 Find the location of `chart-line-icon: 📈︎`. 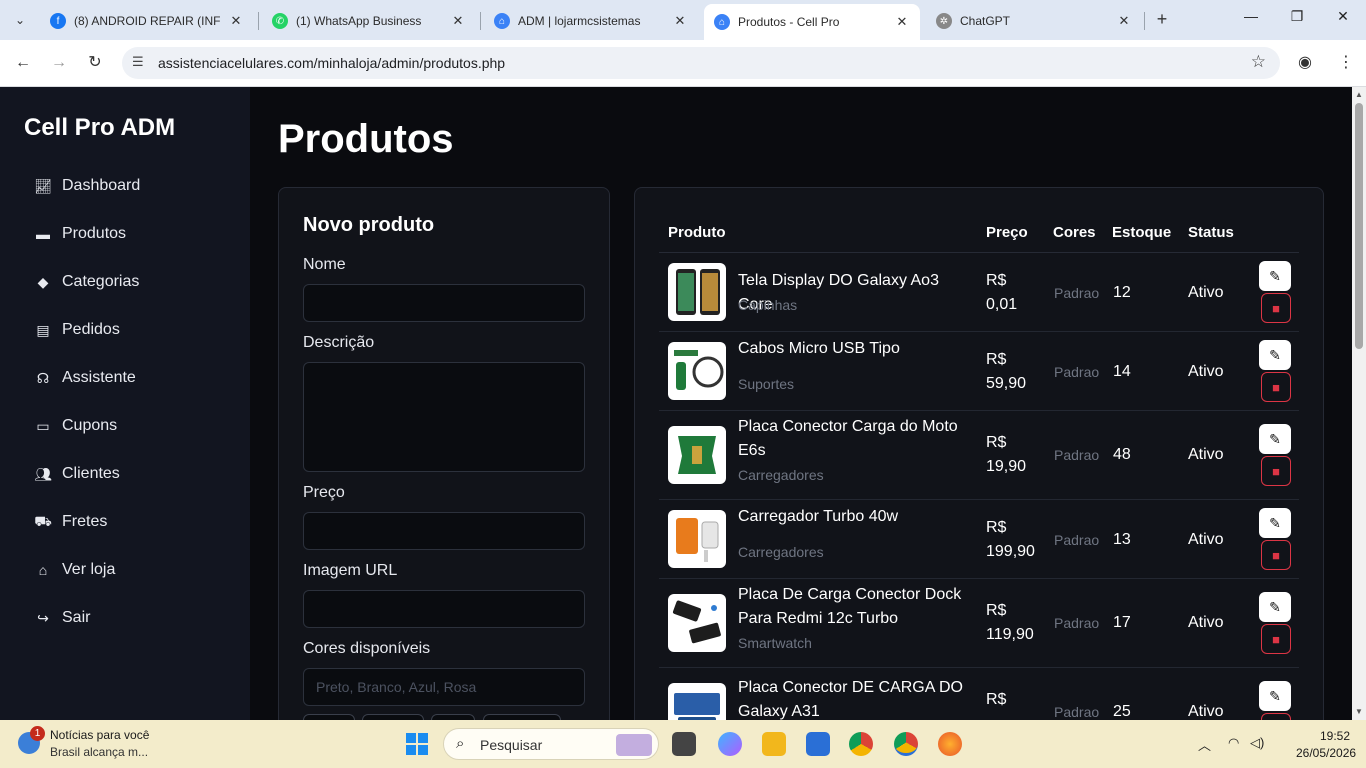

chart-line-icon: 📈︎ is located at coordinates (43, 185).